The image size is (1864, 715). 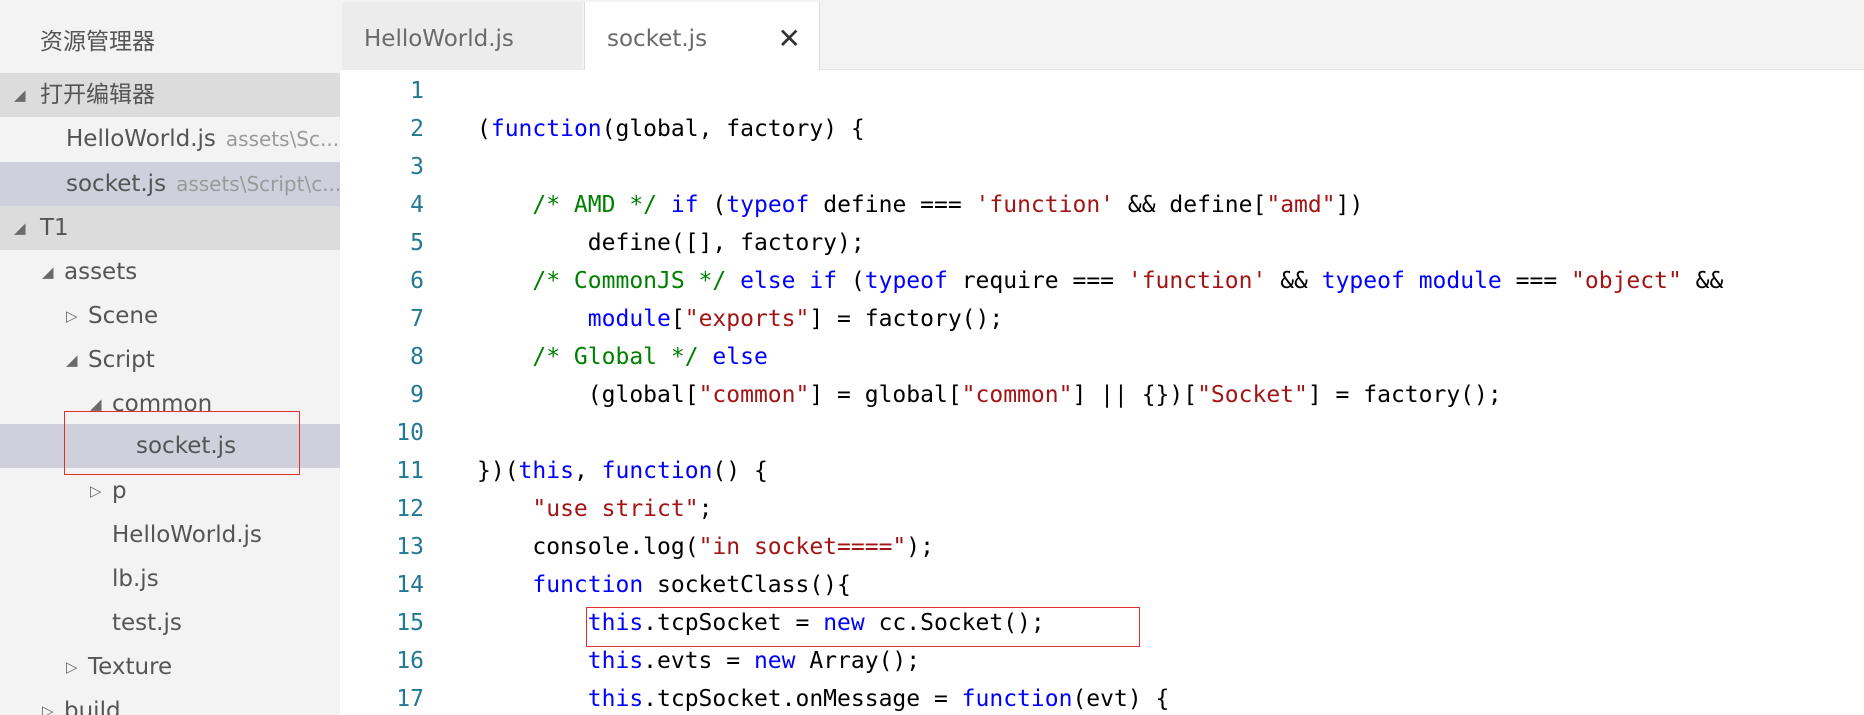 I want to click on code-token: module, so click(x=629, y=319).